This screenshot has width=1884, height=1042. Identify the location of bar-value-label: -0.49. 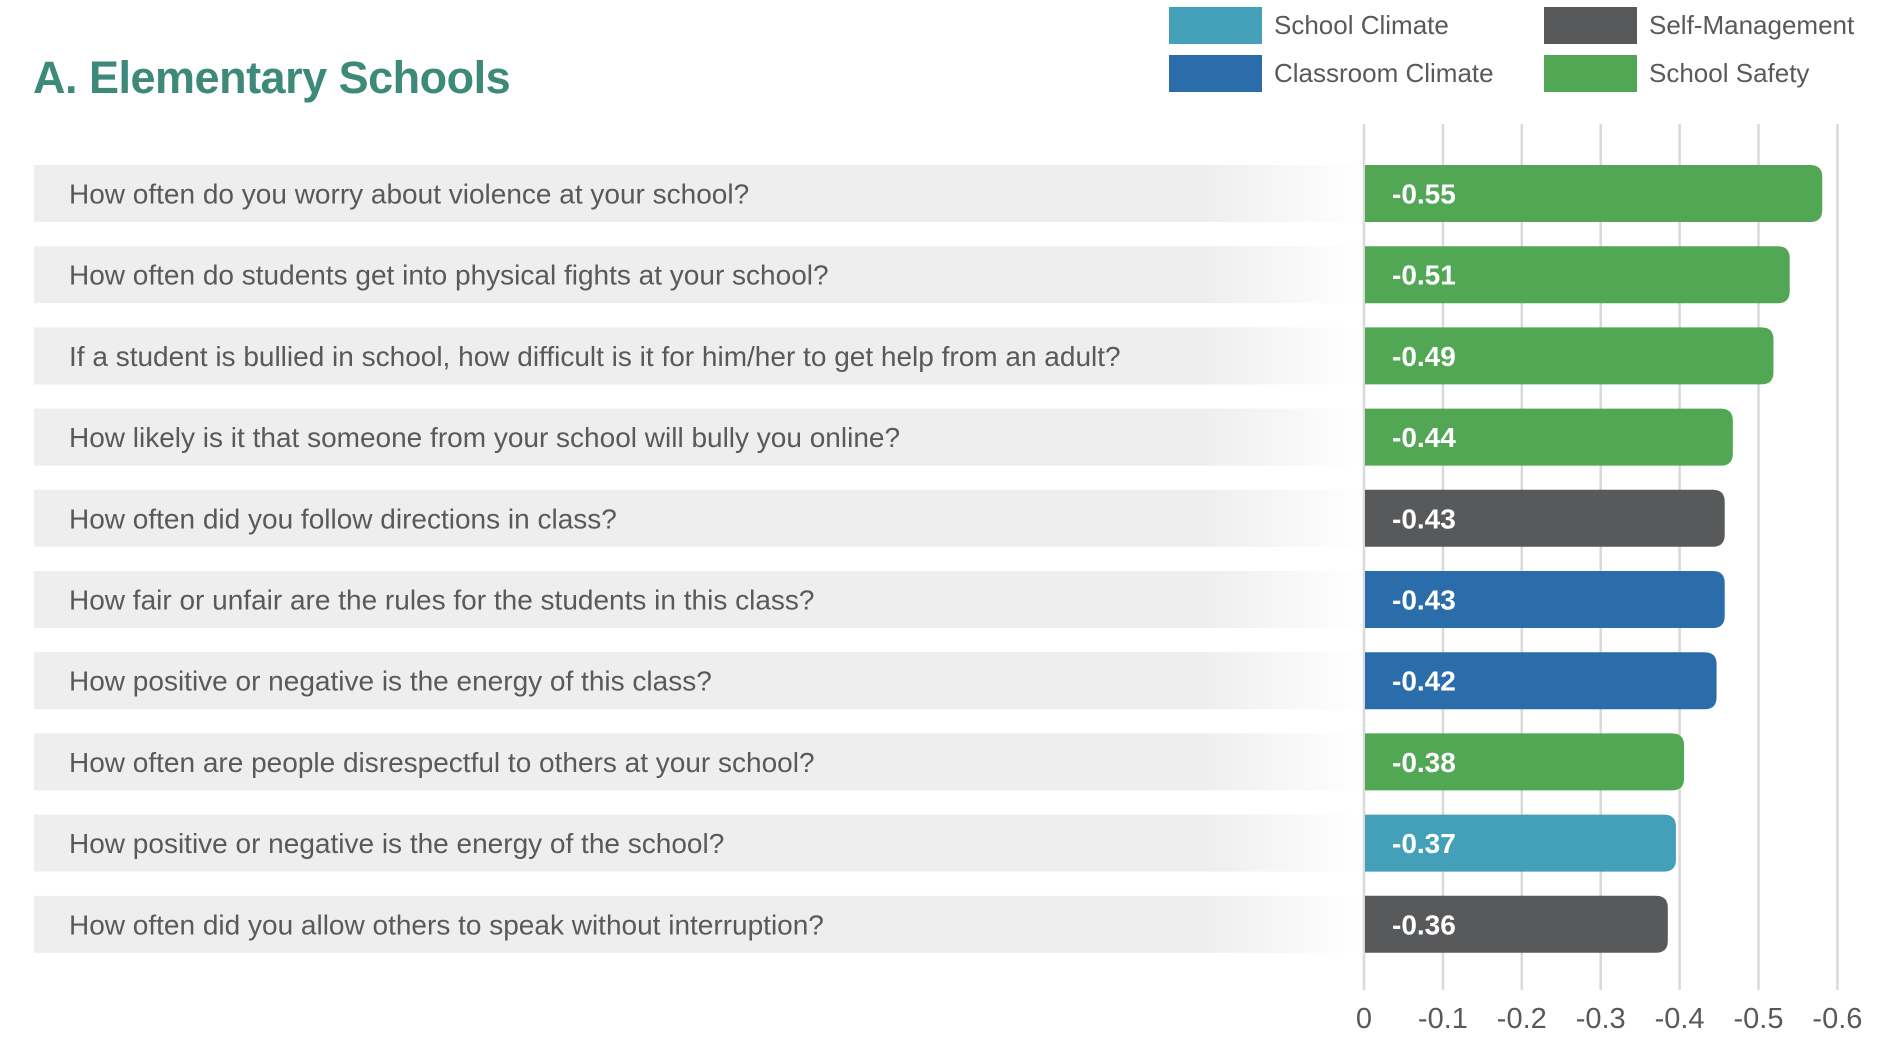
(1424, 356).